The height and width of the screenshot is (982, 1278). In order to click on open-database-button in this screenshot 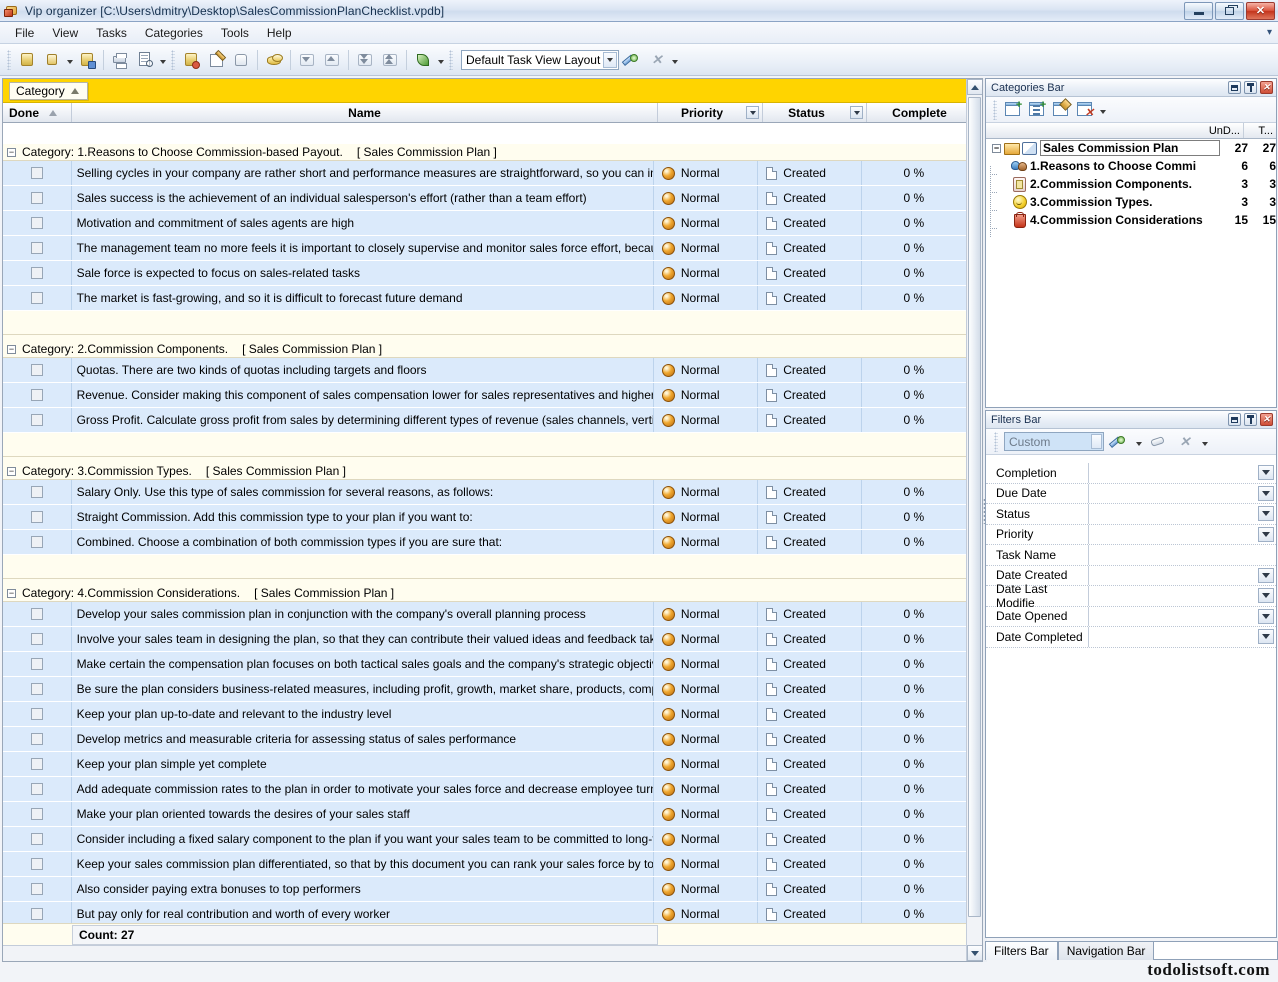, I will do `click(52, 60)`.